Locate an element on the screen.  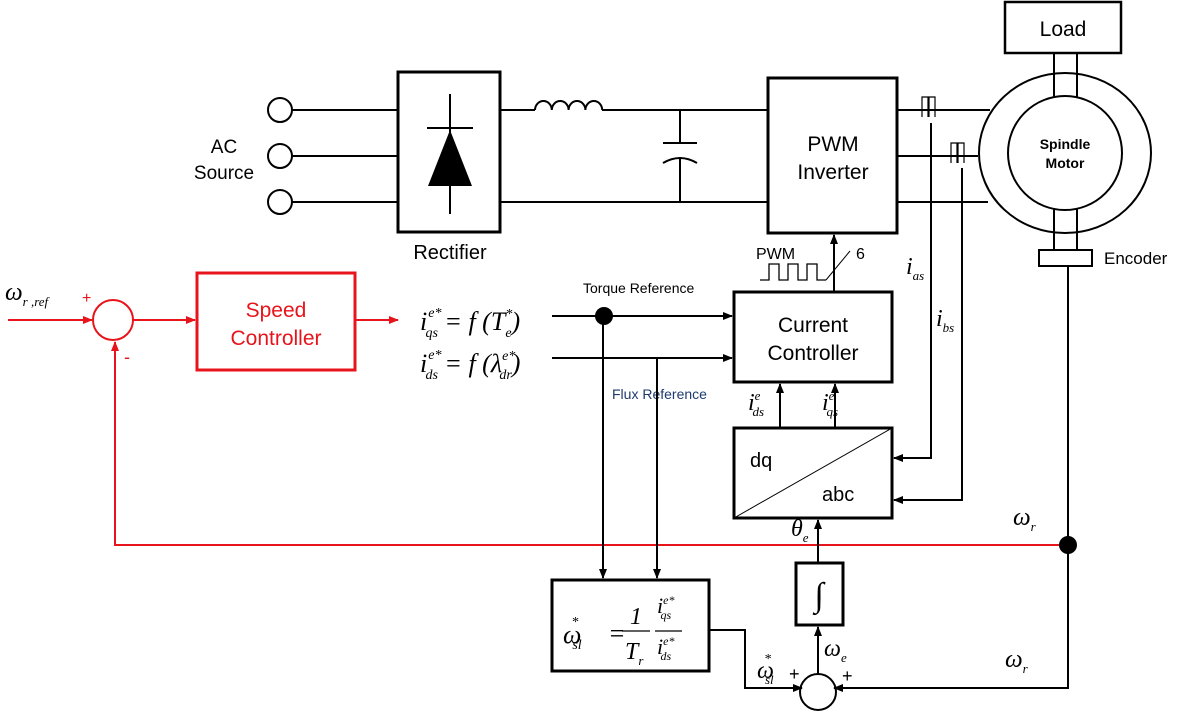
rectifier: Rectifier is located at coordinates (449, 167).